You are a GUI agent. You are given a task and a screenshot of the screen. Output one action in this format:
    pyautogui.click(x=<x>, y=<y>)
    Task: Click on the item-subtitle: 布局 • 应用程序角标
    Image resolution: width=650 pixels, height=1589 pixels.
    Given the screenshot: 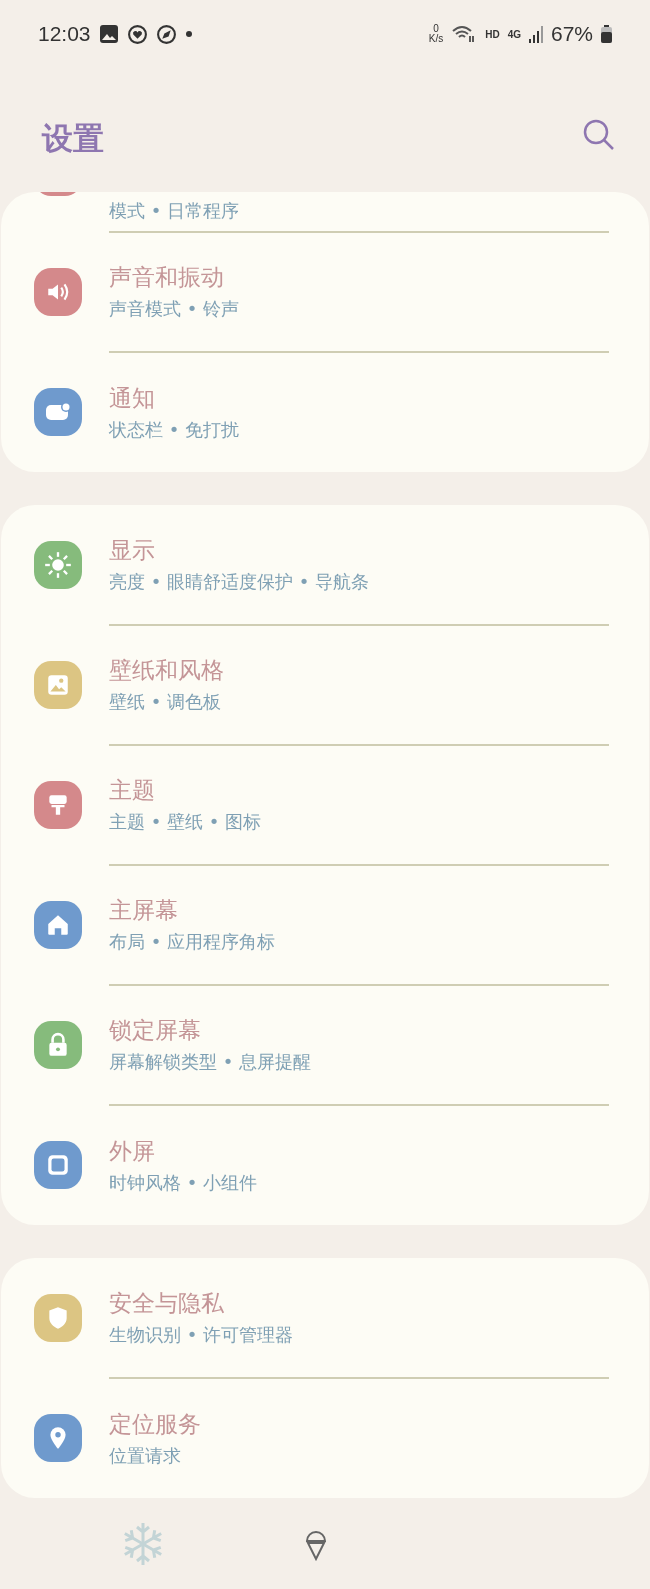 What is the action you would take?
    pyautogui.click(x=192, y=941)
    